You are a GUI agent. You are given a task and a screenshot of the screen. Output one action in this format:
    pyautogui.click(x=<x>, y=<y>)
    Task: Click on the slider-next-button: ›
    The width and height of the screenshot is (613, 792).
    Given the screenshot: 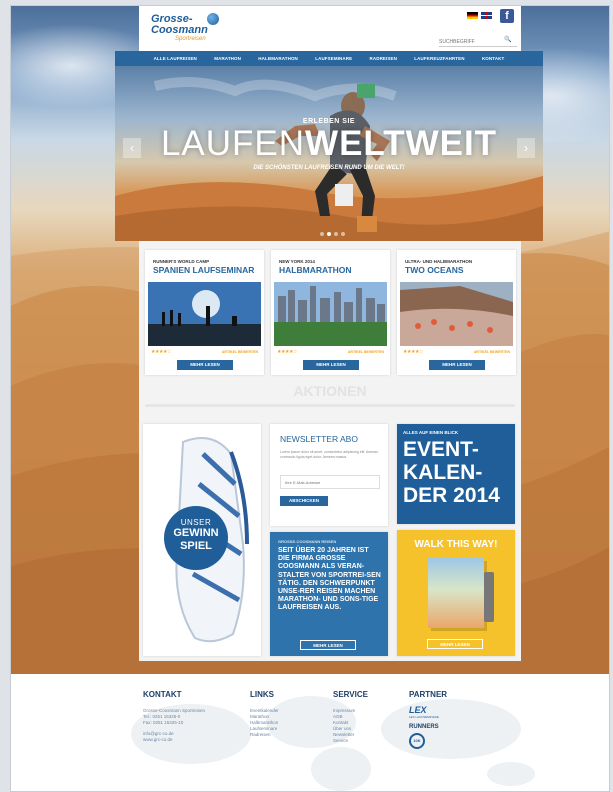 What is the action you would take?
    pyautogui.click(x=526, y=148)
    